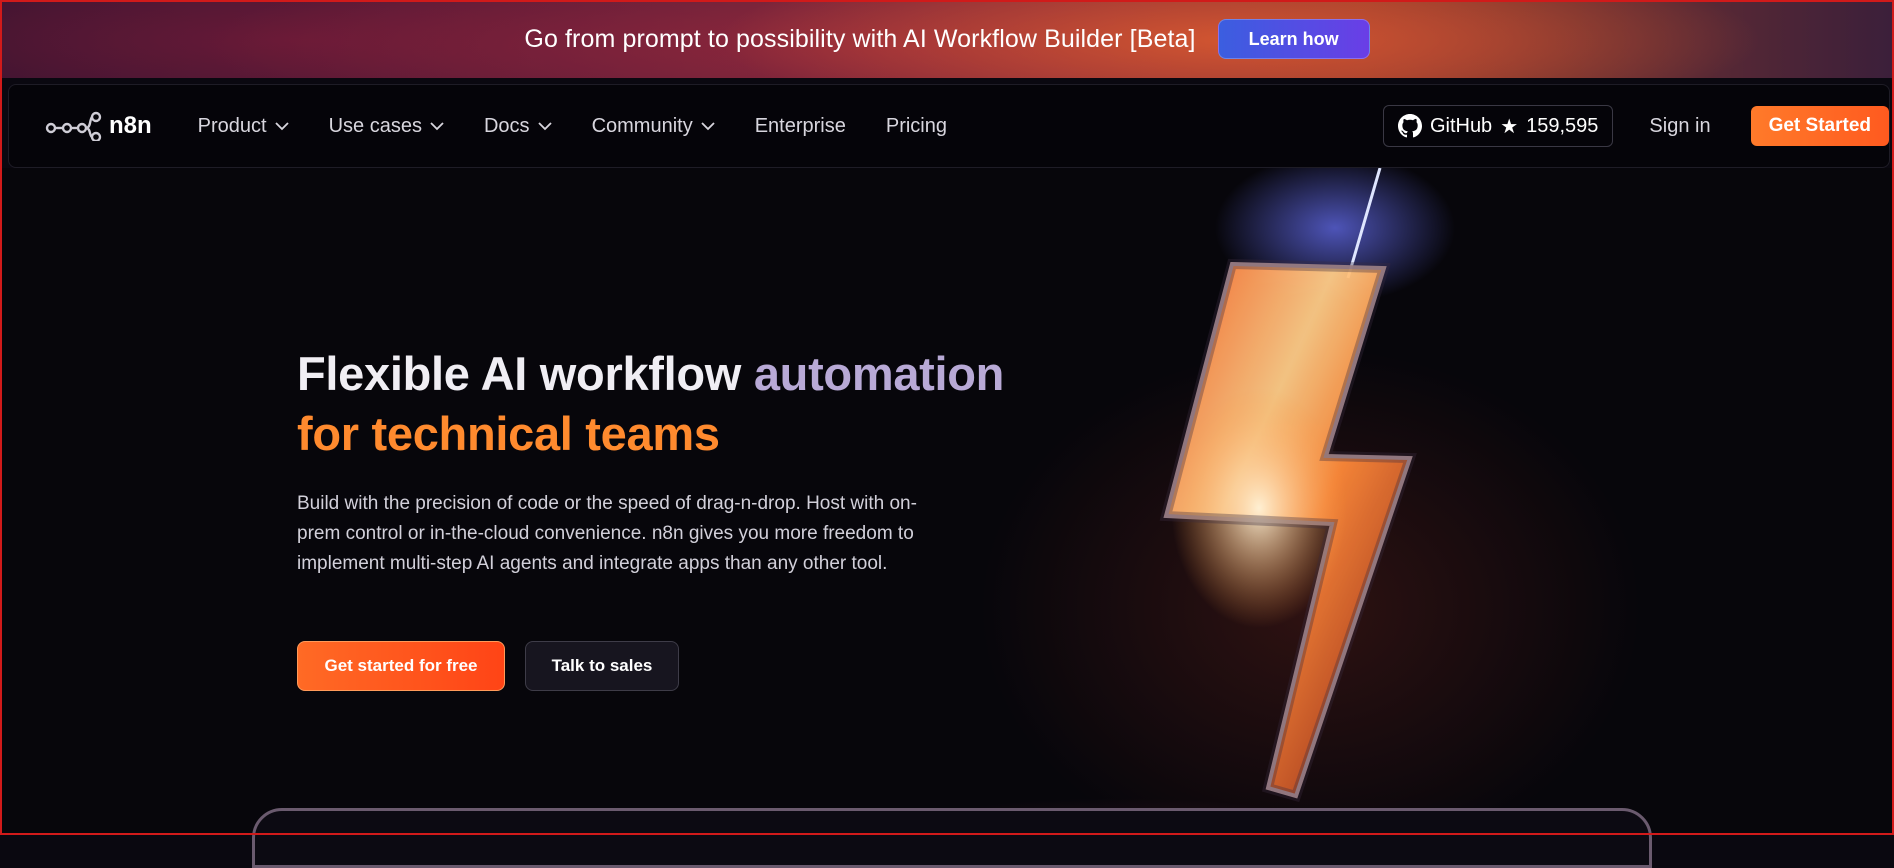 The height and width of the screenshot is (868, 1894). I want to click on hero-heading-part1: Flexible AI workflow, so click(525, 373).